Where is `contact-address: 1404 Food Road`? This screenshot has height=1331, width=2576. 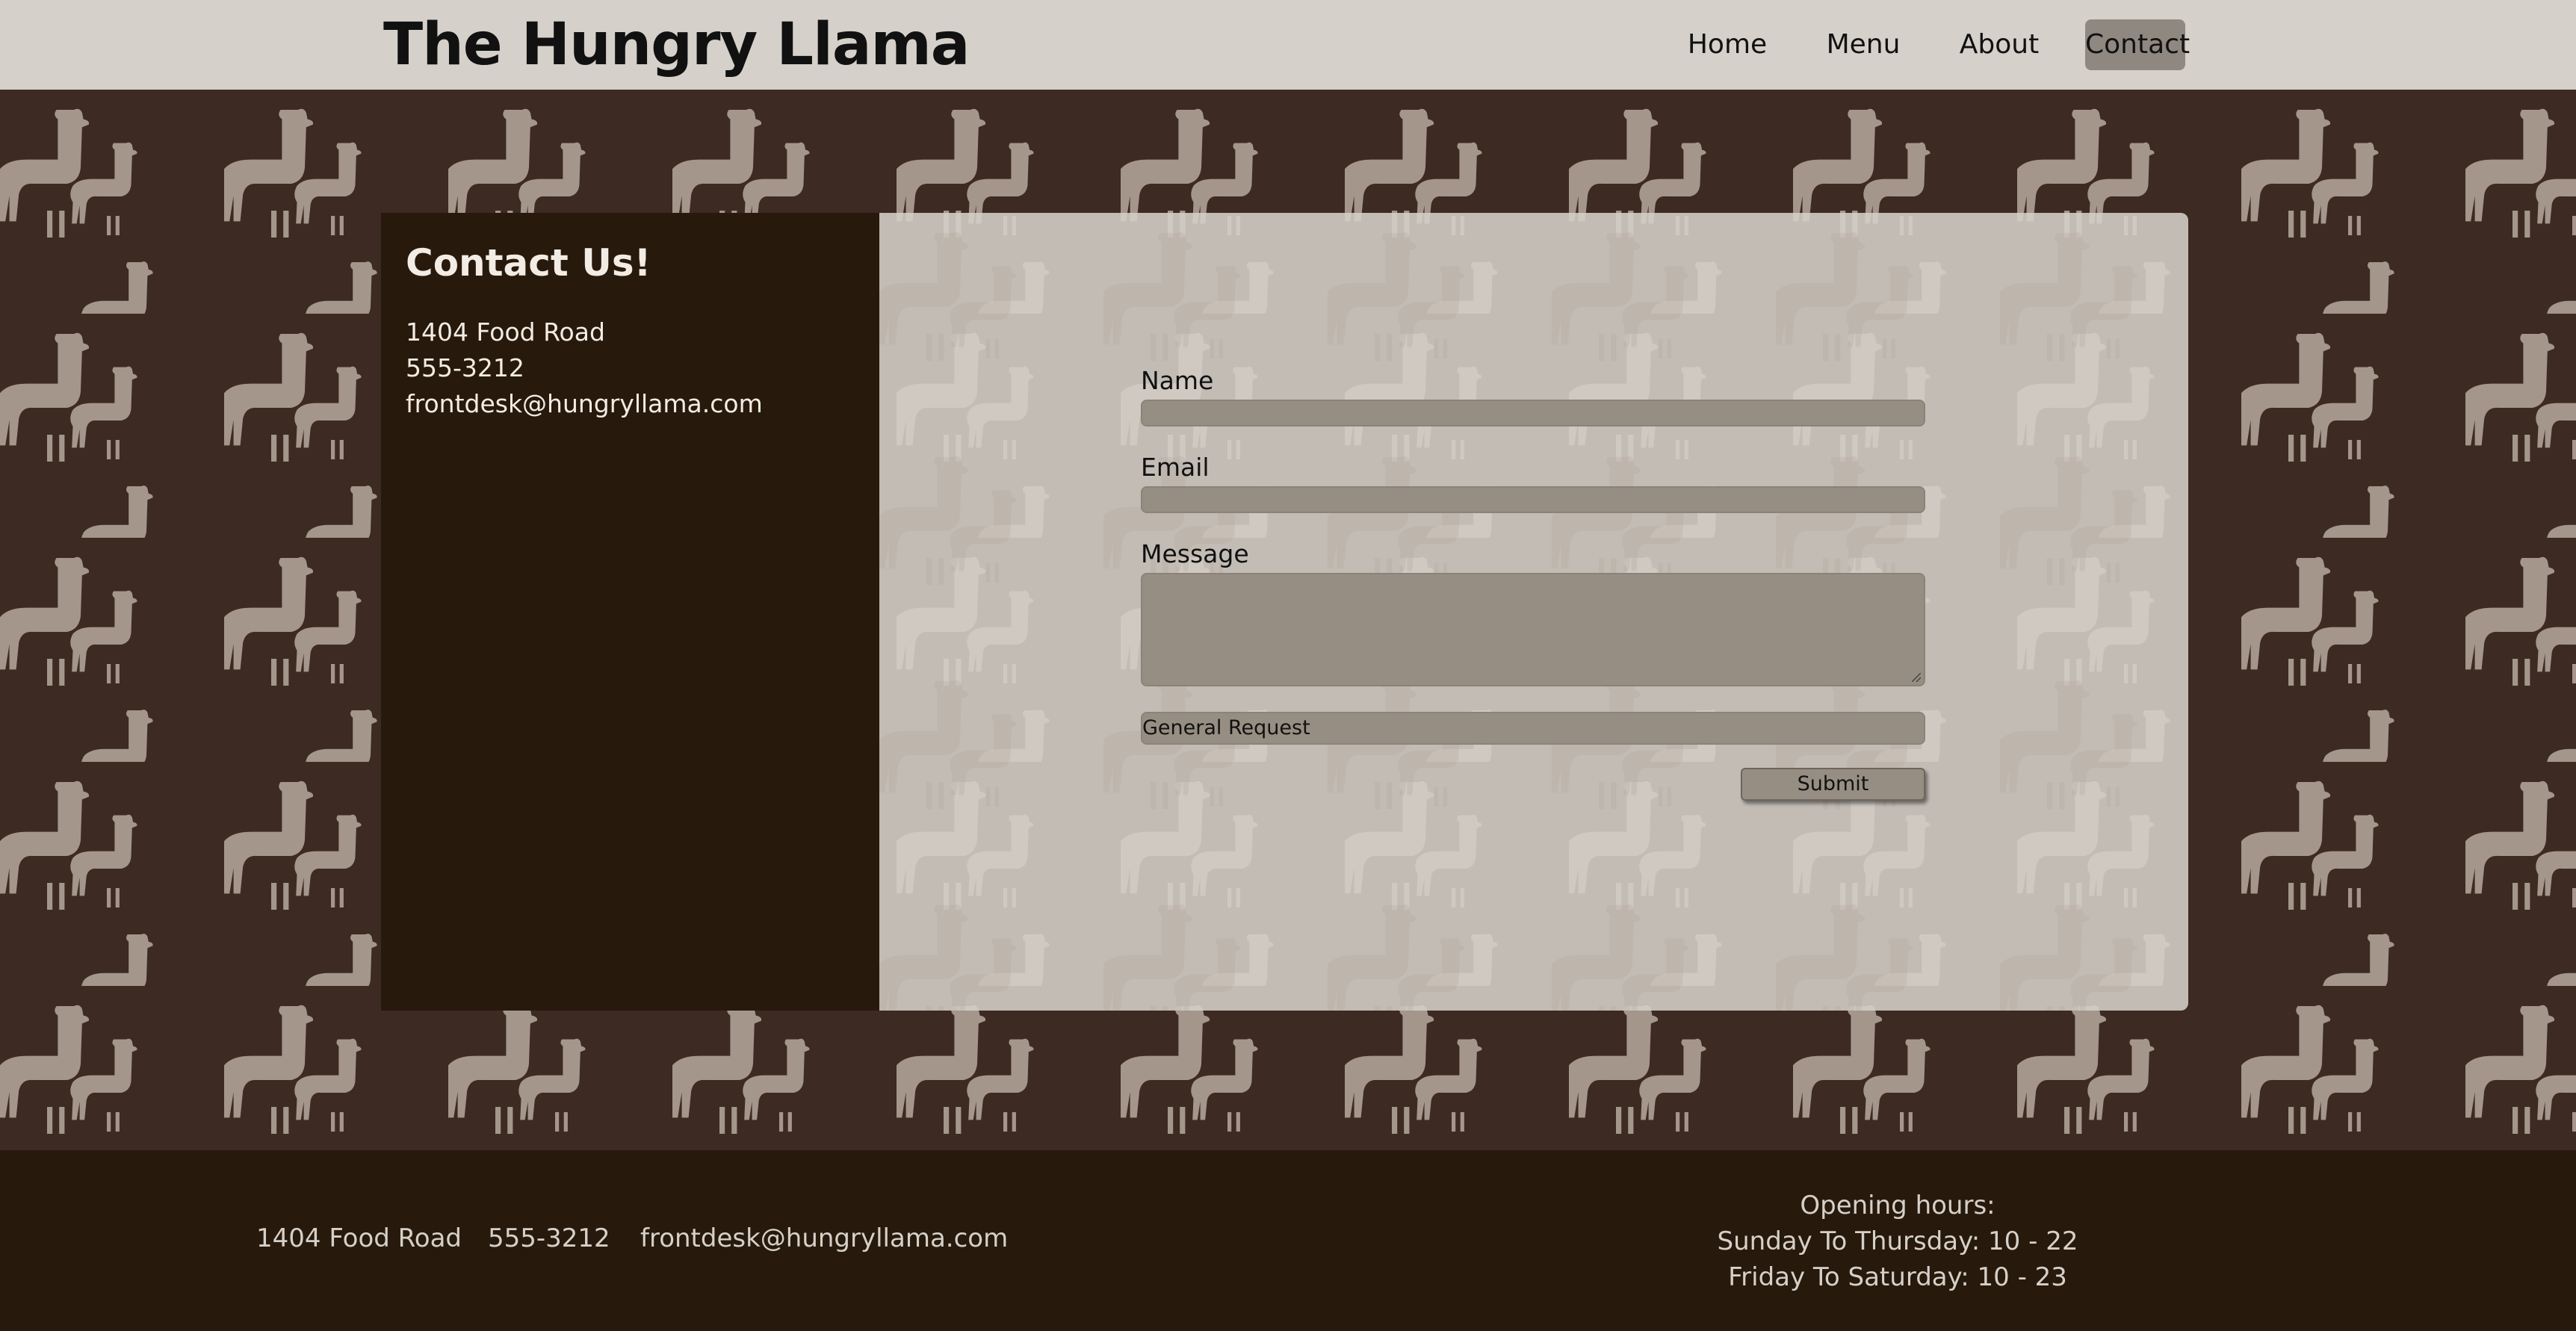 contact-address: 1404 Food Road is located at coordinates (505, 332).